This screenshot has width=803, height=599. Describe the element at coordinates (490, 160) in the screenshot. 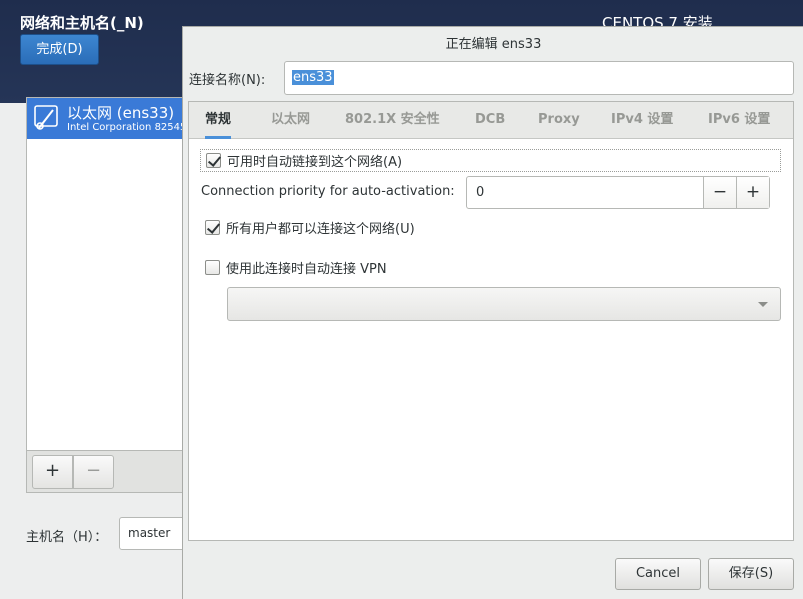

I see `auto-connect-option: 可用时自动链接到这个网络(A)` at that location.